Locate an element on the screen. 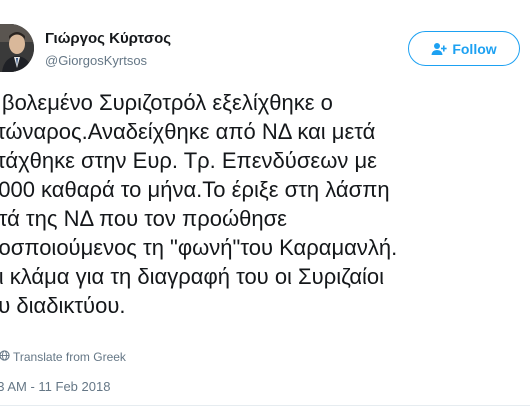  tweet-line: ου διαδικτύου. is located at coordinates (63, 305).